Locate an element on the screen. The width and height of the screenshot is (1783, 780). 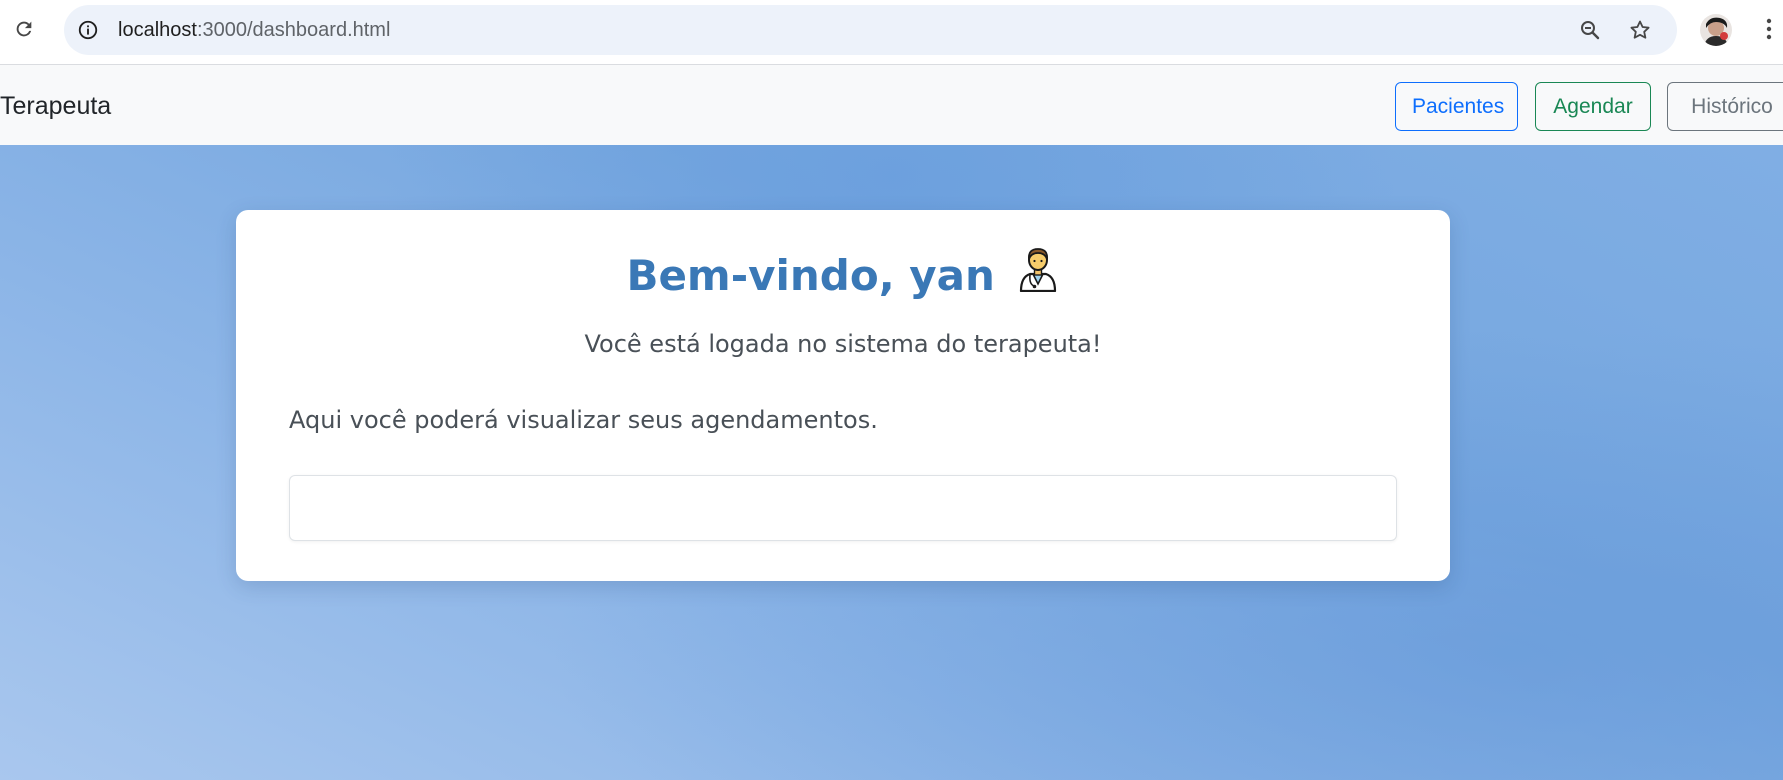
welcome-text: Bem-vindo, yan is located at coordinates (810, 275).